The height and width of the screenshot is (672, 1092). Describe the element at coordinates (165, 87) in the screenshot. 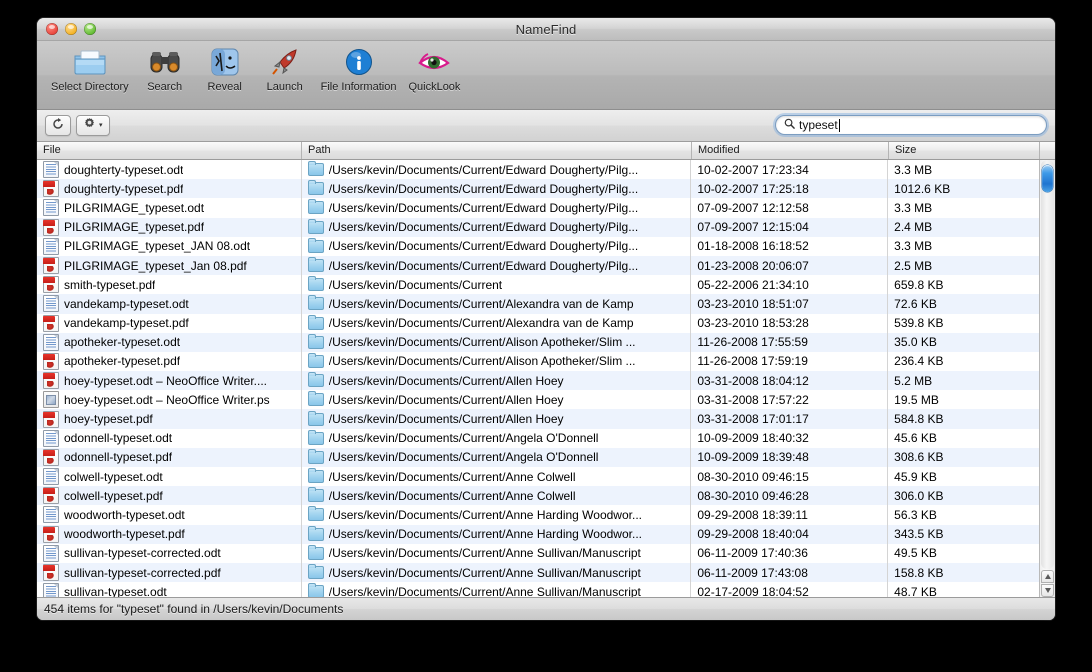

I see `toolbar-label: Search` at that location.